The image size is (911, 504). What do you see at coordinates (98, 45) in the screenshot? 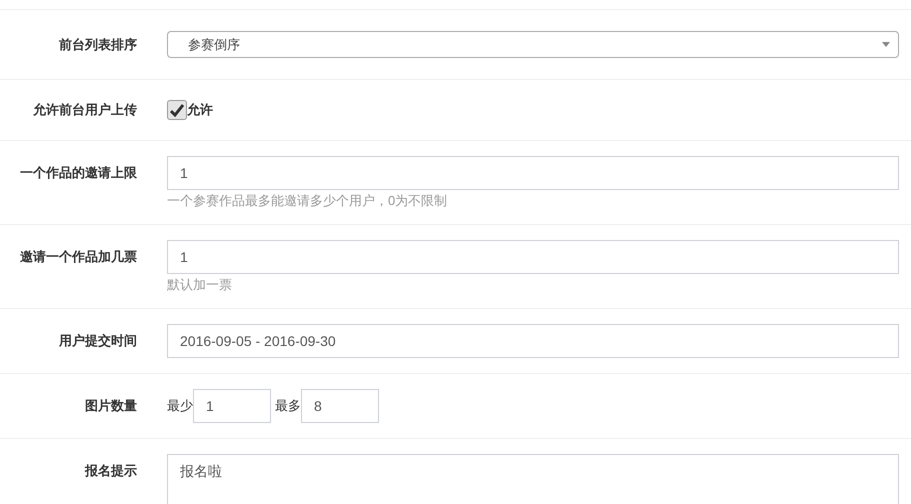
I see `field-label: 前台列表排序` at bounding box center [98, 45].